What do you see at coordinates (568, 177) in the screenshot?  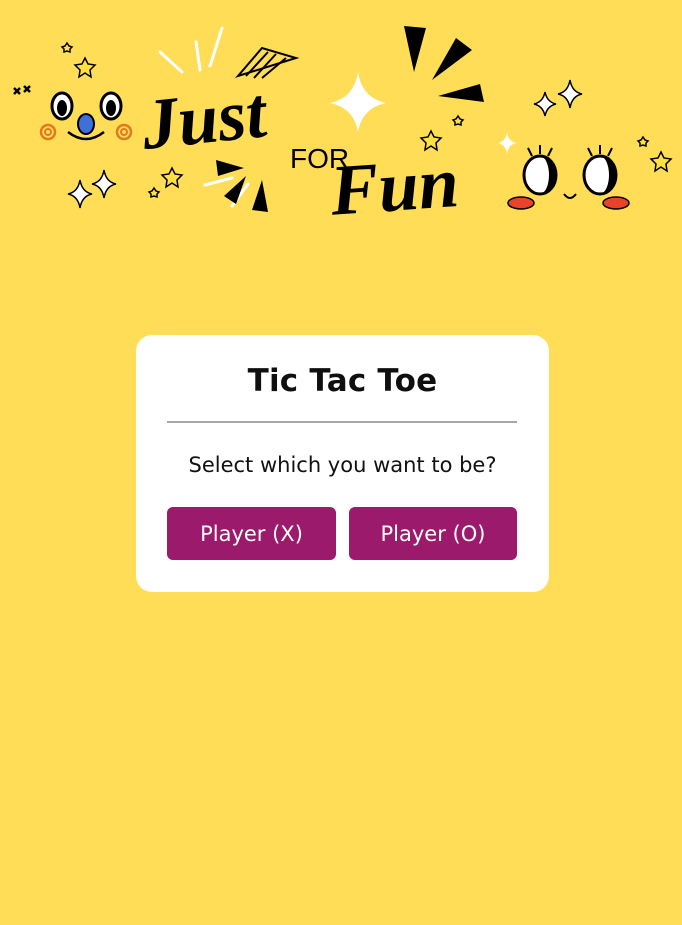 I see `cartoon-face-right` at bounding box center [568, 177].